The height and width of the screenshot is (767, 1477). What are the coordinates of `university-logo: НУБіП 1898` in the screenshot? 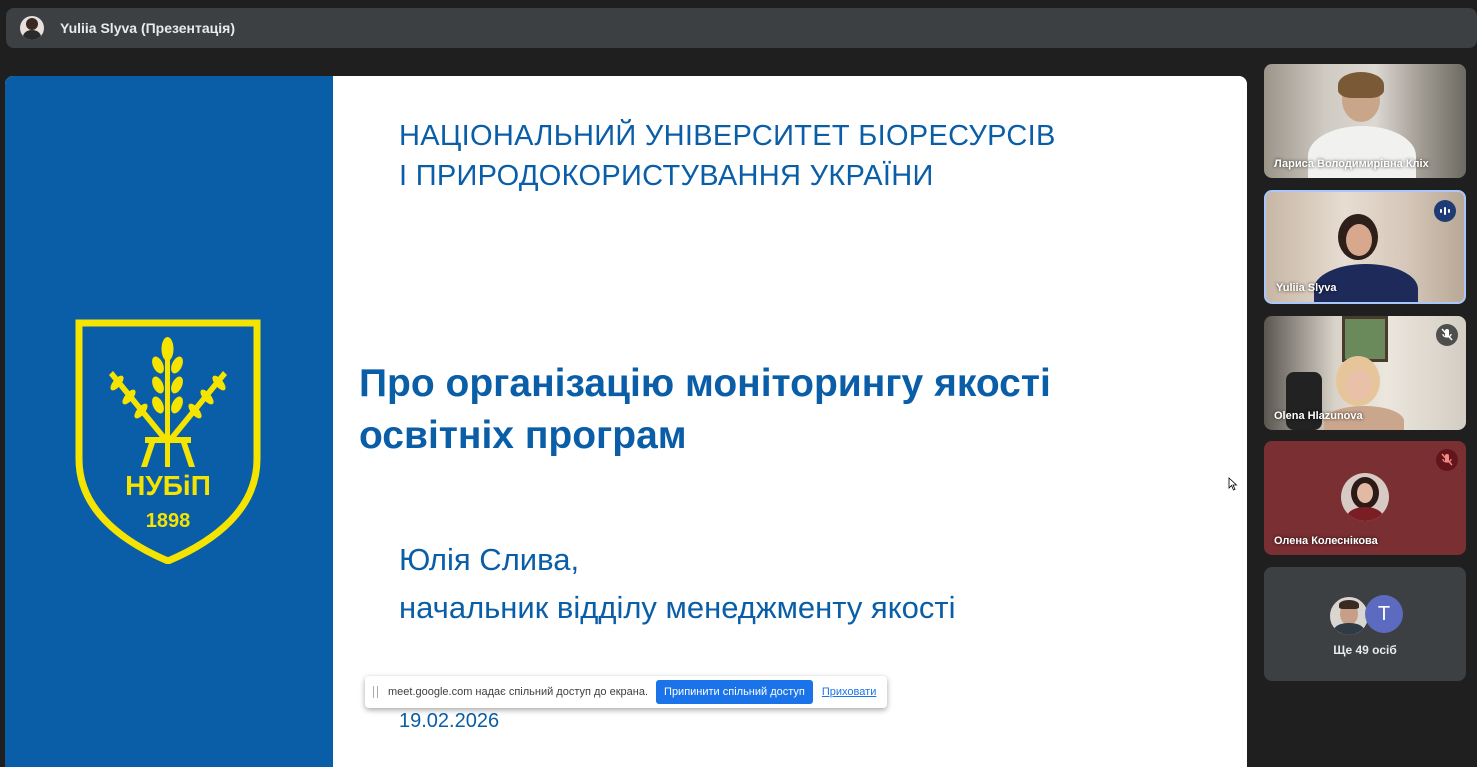 It's located at (168, 441).